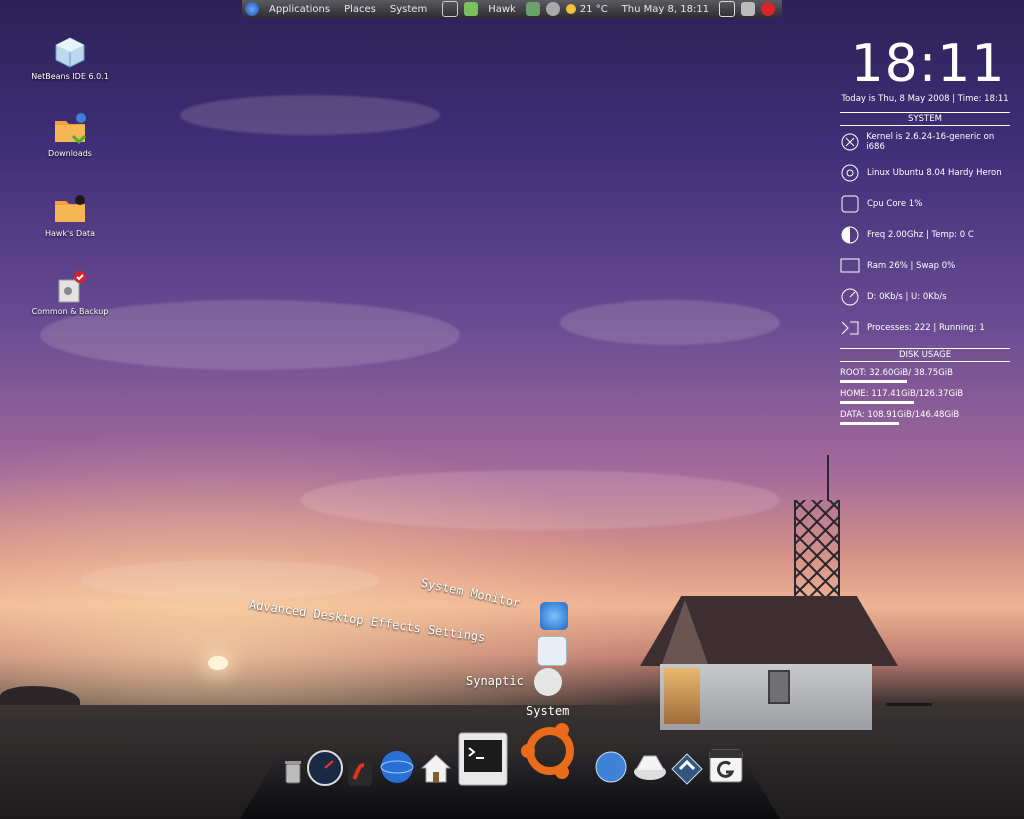  Describe the element at coordinates (218, 663) in the screenshot. I see `sun` at that location.